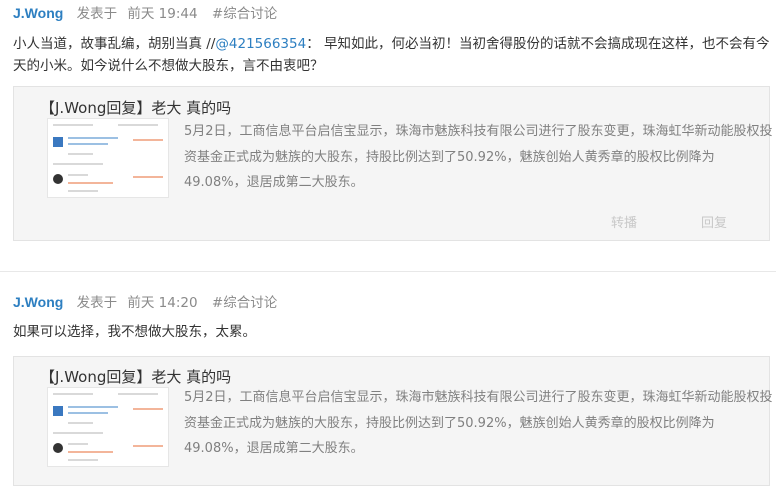 This screenshot has width=776, height=486. Describe the element at coordinates (162, 303) in the screenshot. I see `post-time: 前天 14:20` at that location.